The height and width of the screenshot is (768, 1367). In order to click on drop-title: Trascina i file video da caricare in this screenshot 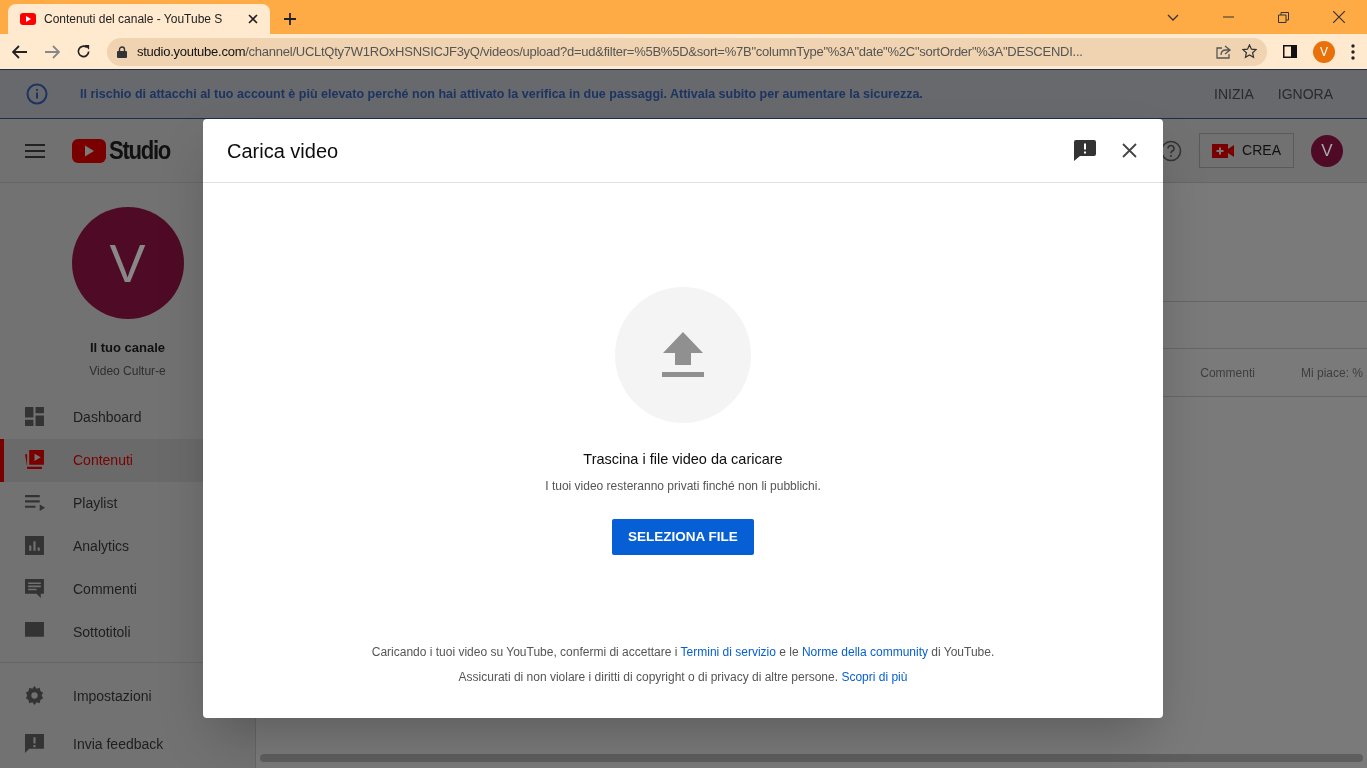, I will do `click(683, 459)`.